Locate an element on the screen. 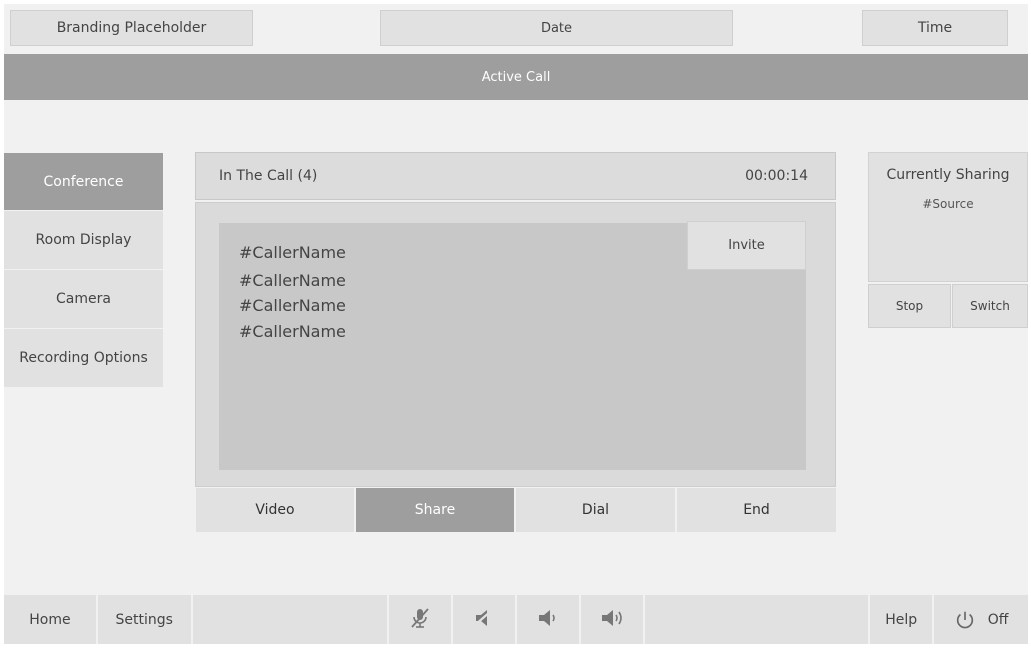  date-label: Date is located at coordinates (556, 28).